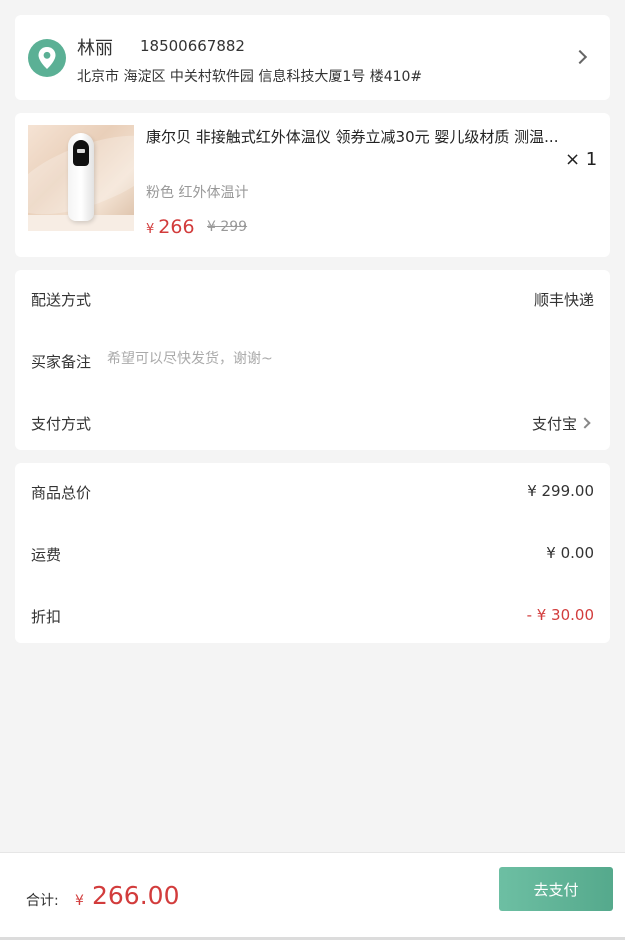 The width and height of the screenshot is (625, 940). What do you see at coordinates (46, 555) in the screenshot?
I see `shipping-label: 运费` at bounding box center [46, 555].